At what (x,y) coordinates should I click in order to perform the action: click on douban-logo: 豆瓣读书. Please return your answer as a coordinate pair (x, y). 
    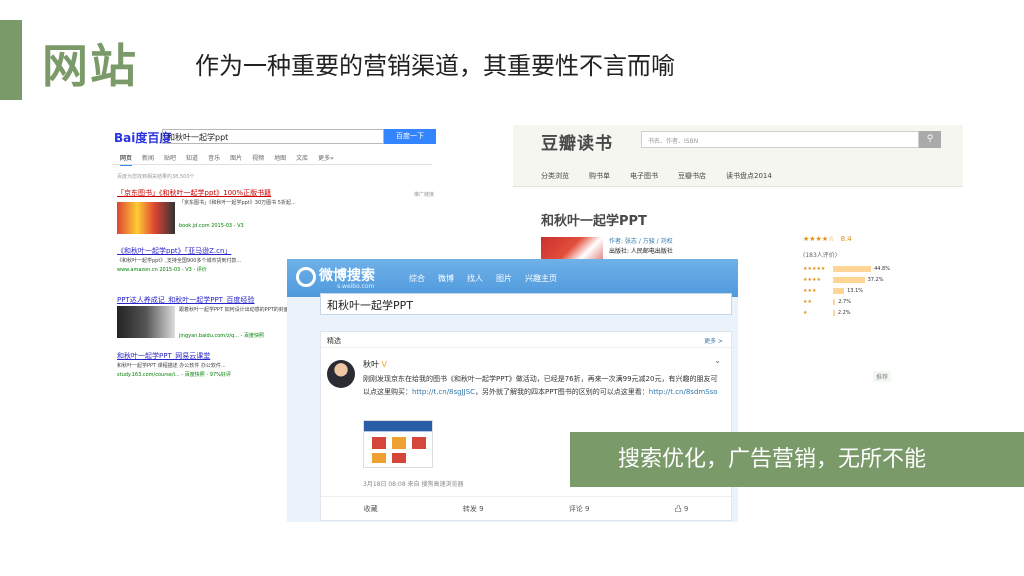
    Looking at the image, I should click on (577, 141).